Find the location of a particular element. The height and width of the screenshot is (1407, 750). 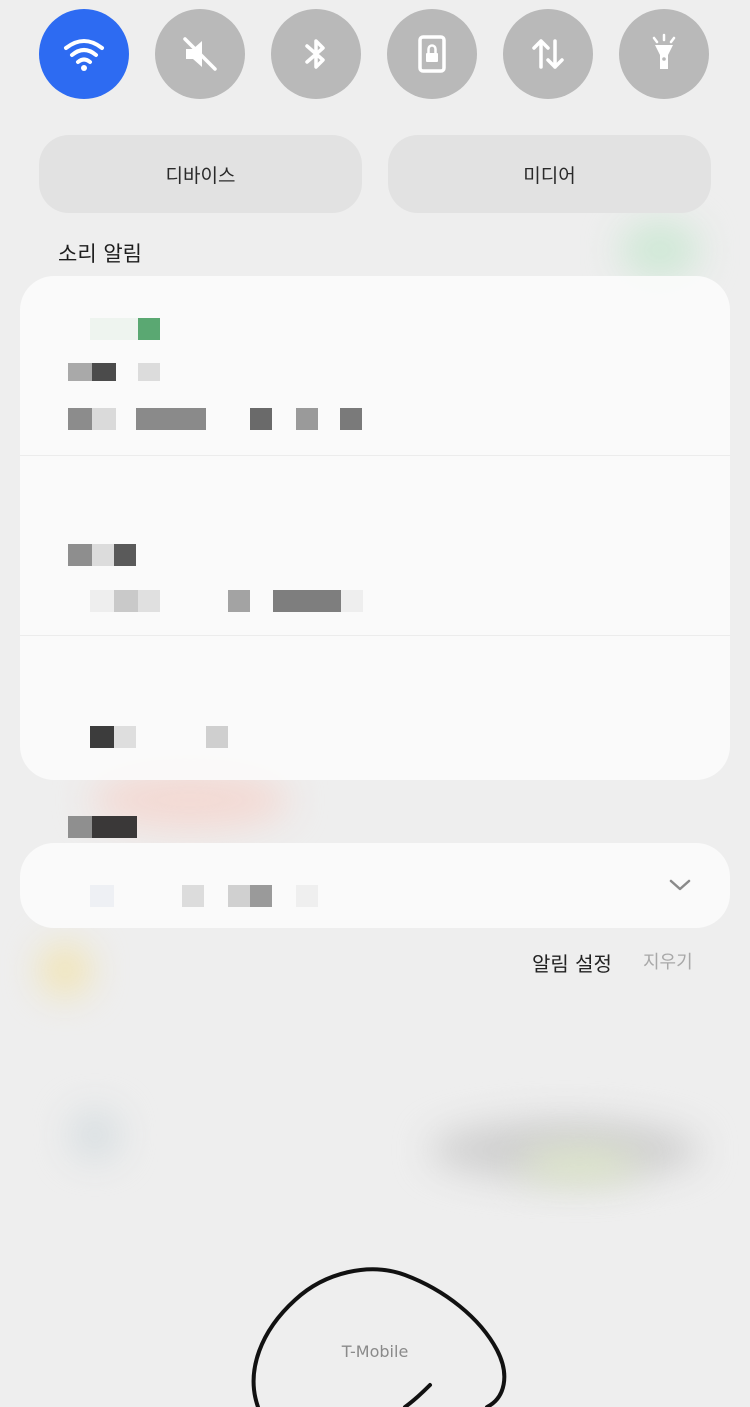

flashlight-icon is located at coordinates (664, 51).